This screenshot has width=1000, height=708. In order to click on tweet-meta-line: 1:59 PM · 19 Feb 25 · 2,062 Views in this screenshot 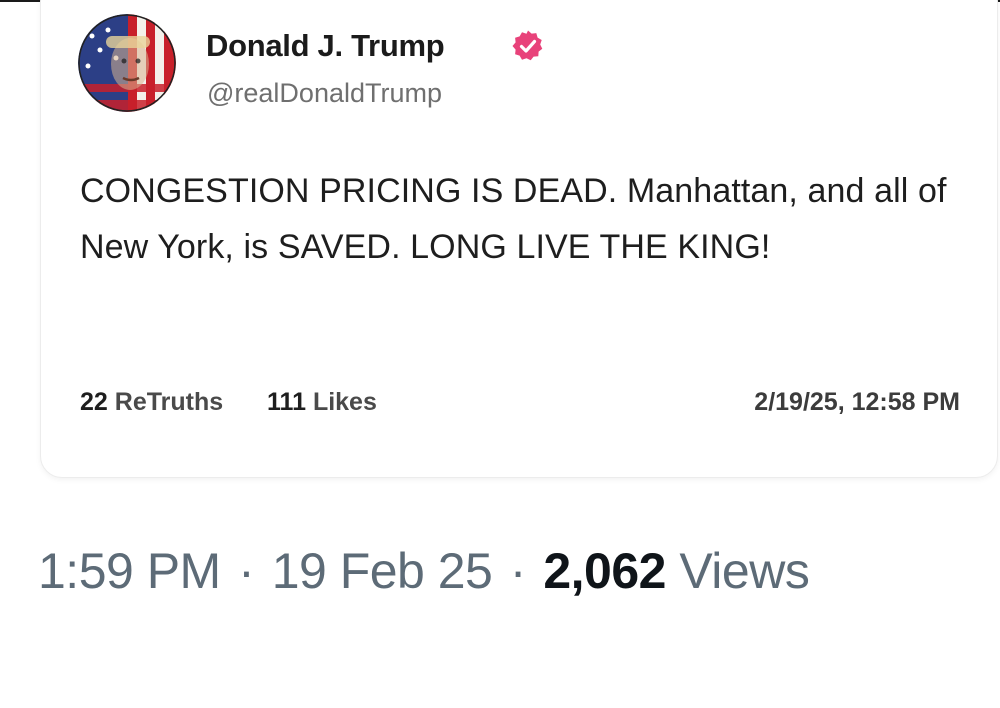, I will do `click(488, 571)`.